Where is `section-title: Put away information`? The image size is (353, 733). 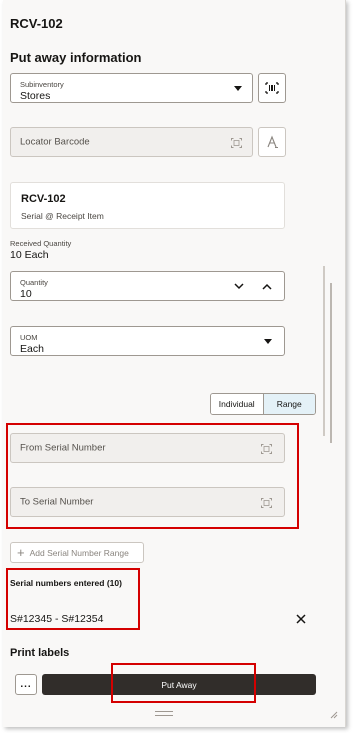
section-title: Put away information is located at coordinates (76, 57).